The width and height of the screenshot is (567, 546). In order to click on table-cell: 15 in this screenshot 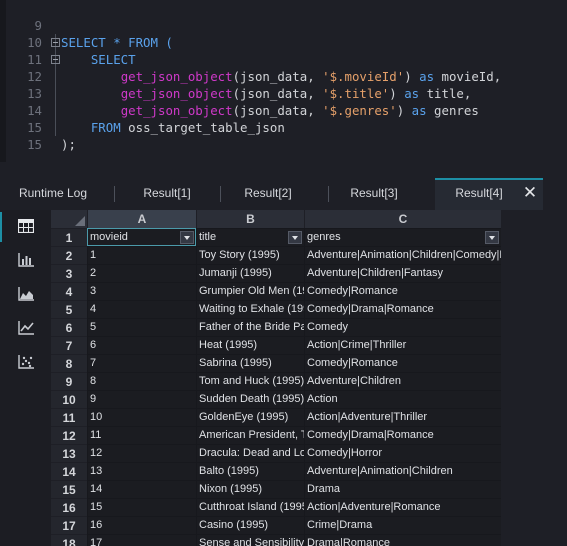, I will do `click(141, 507)`.